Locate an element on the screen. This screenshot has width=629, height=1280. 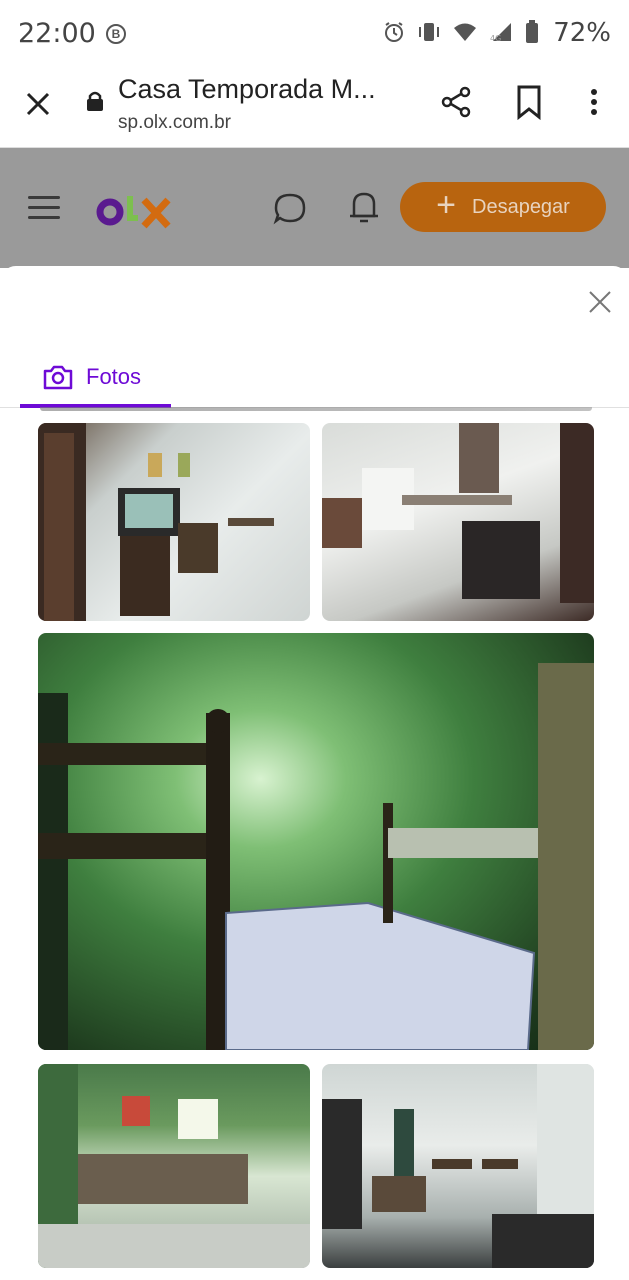
photo-kitchen is located at coordinates (458, 522).